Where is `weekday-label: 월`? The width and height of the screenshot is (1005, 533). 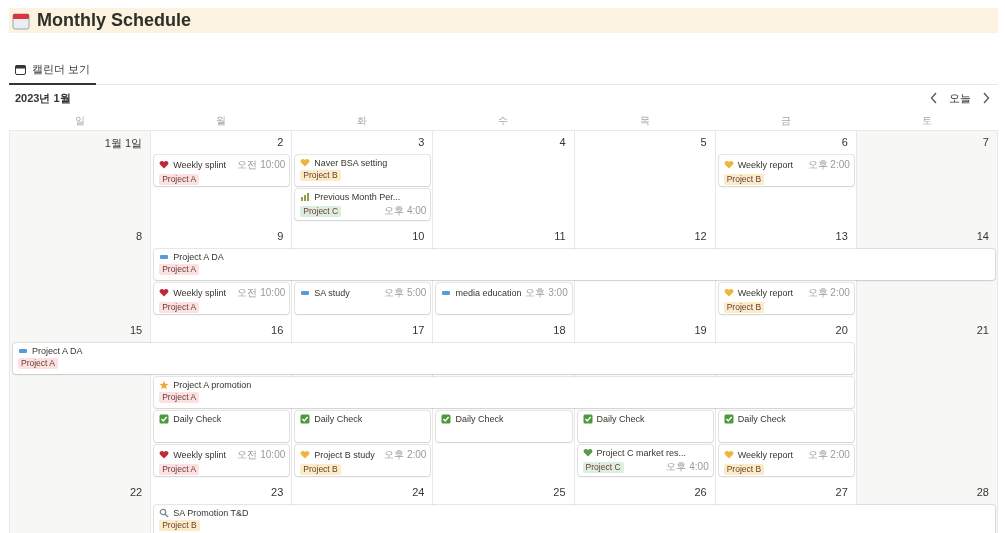 weekday-label: 월 is located at coordinates (220, 120).